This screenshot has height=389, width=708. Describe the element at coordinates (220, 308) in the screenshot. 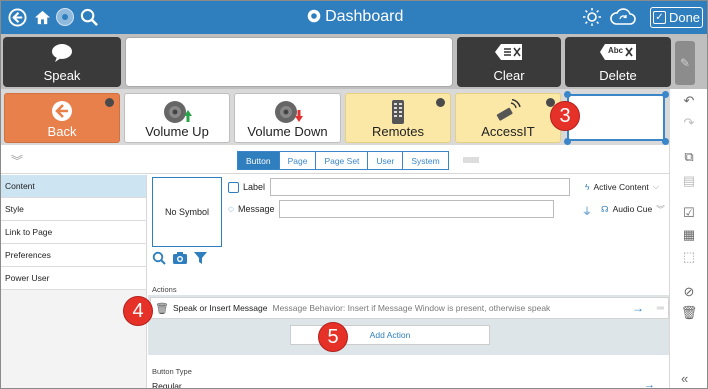

I see `action-title: Speak or Insert Message` at that location.